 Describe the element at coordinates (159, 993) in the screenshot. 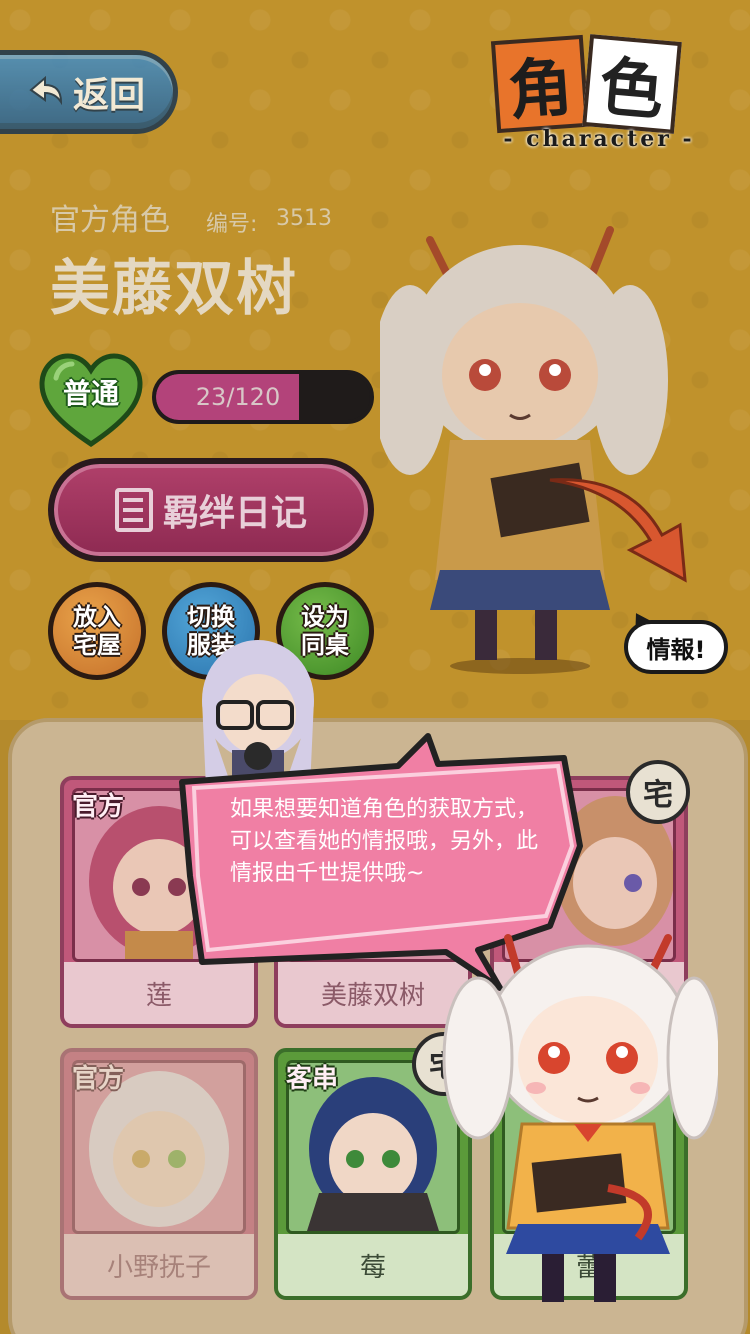

I see `card-name: 莲` at that location.